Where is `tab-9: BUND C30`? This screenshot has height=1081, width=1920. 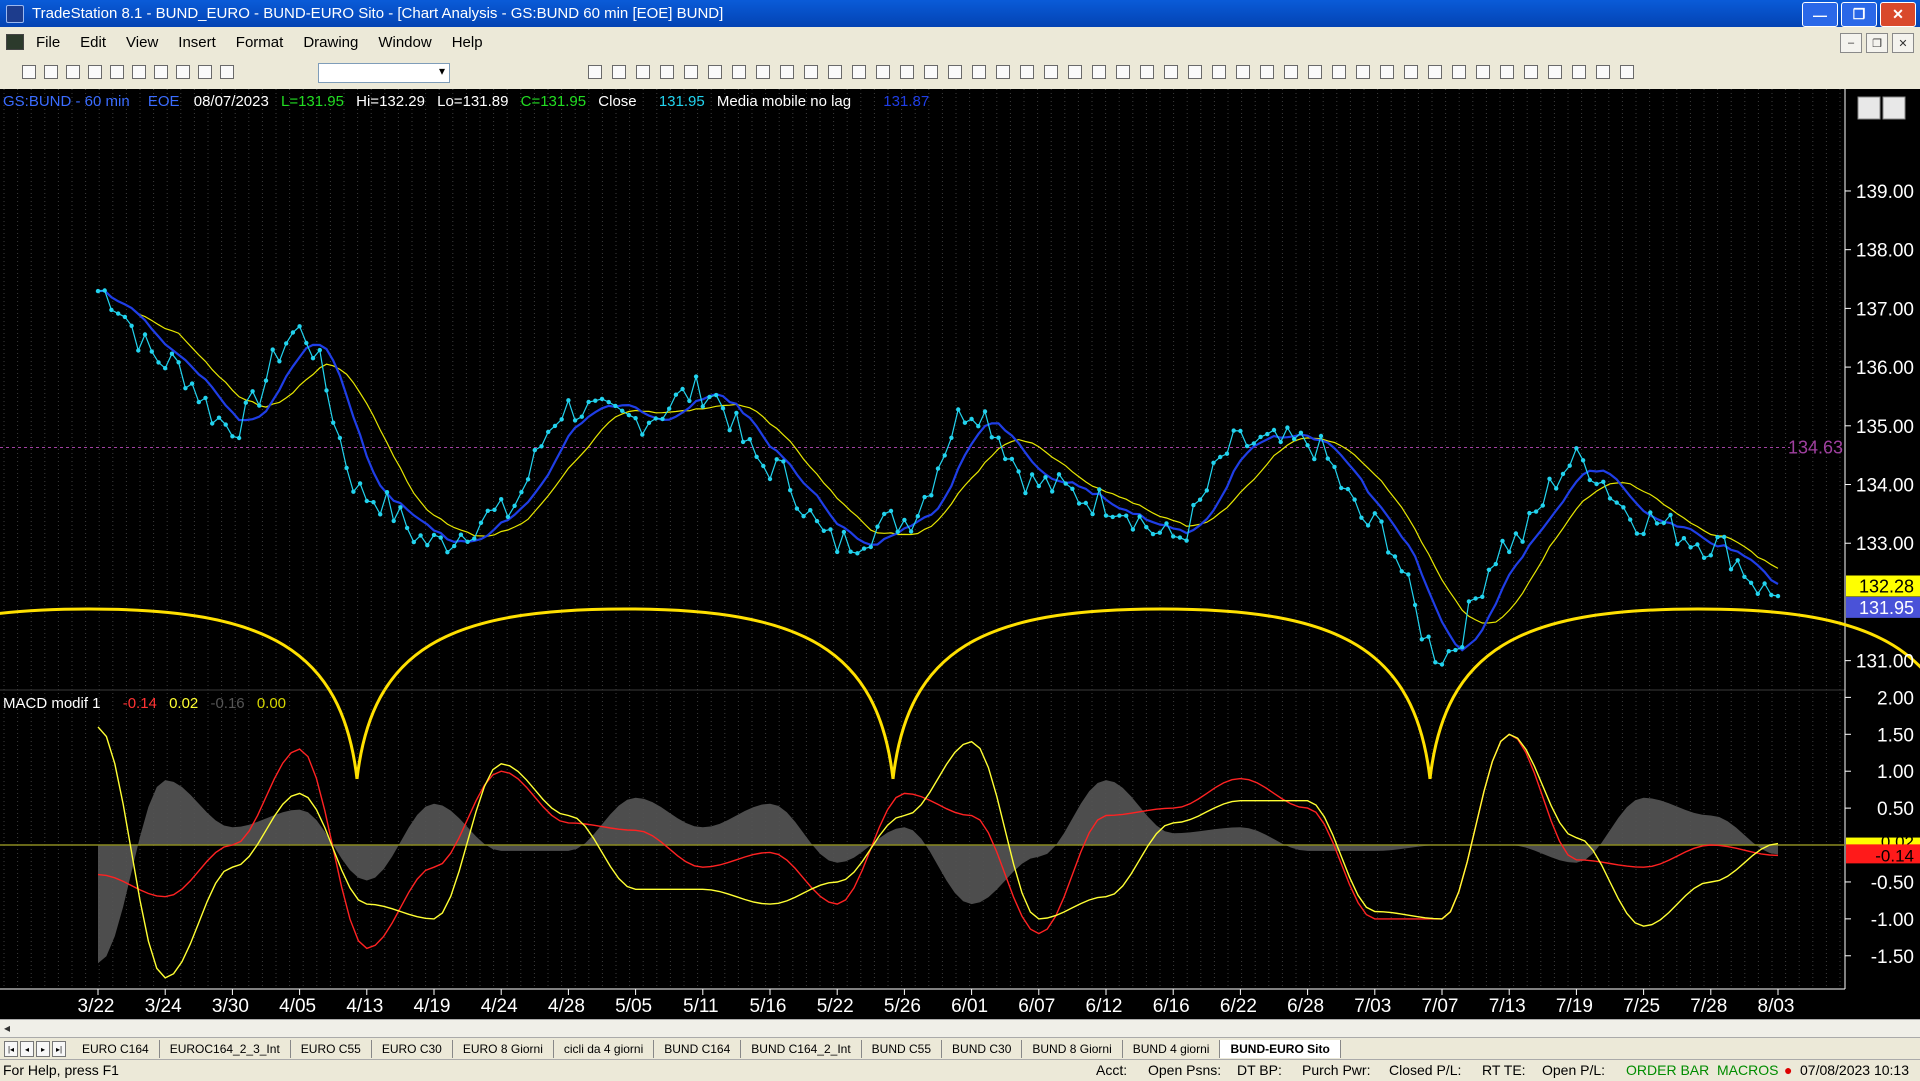
tab-9: BUND C30 is located at coordinates (982, 1049).